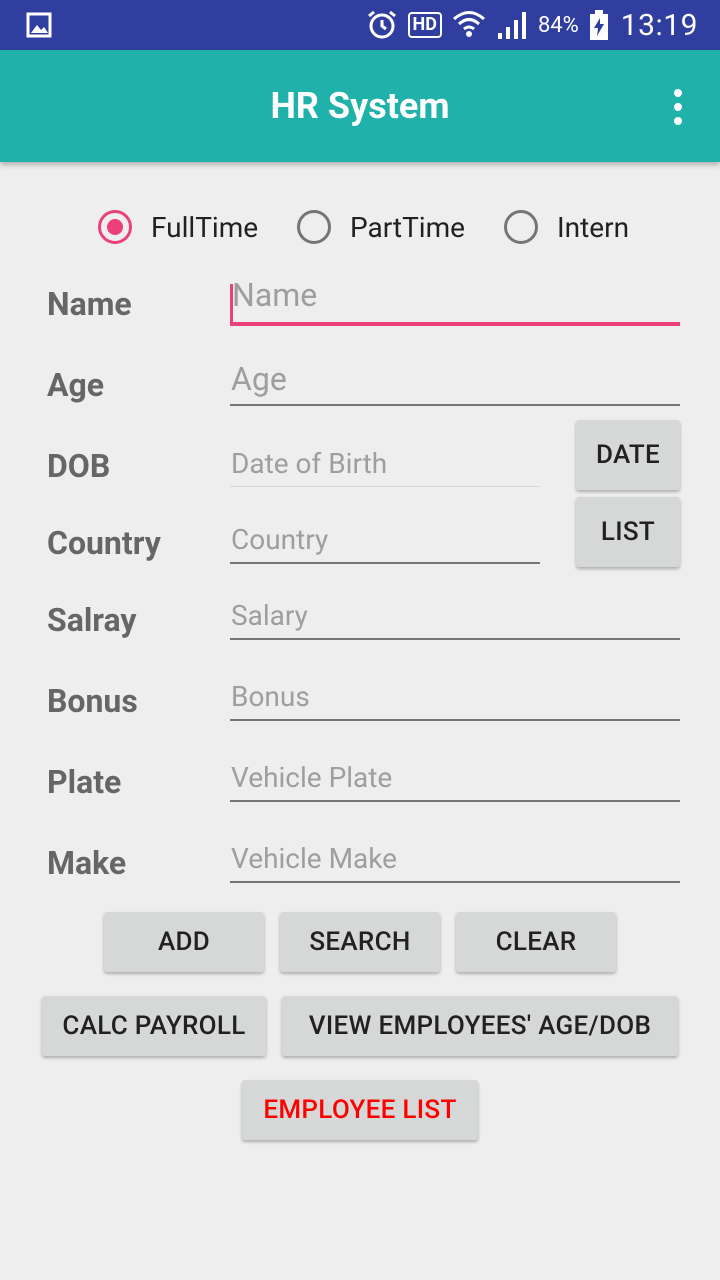 The height and width of the screenshot is (1280, 720). I want to click on status-bar: HD 84% 13:19, so click(360, 25).